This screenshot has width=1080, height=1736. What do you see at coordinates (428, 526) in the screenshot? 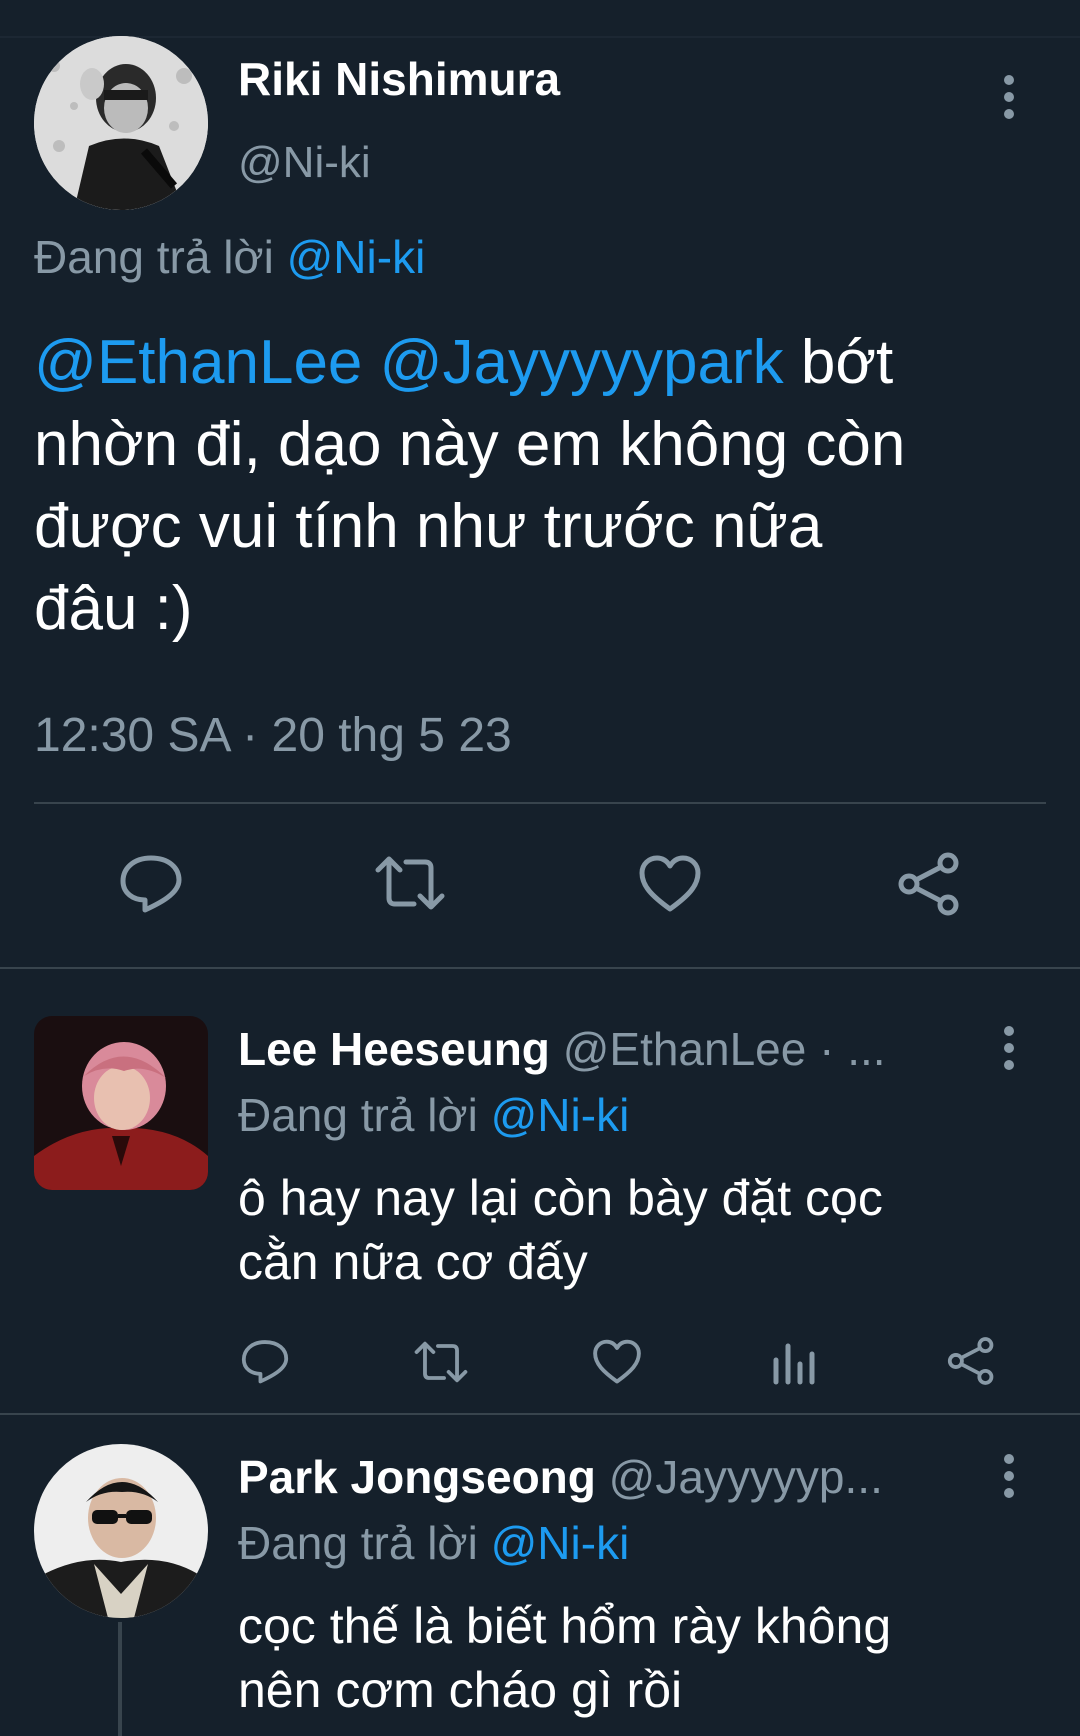
I see `tweet-text-line3: được vui tính như trước nữa` at bounding box center [428, 526].